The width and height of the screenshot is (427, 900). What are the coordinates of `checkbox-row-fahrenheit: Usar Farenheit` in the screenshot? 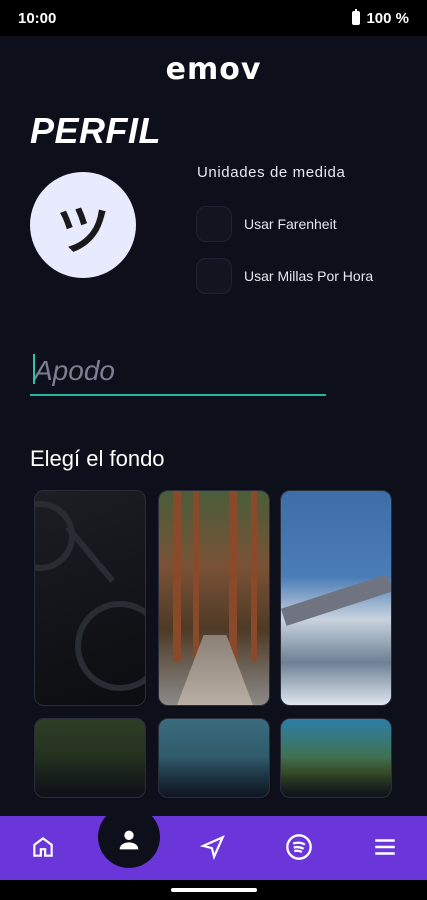 It's located at (266, 224).